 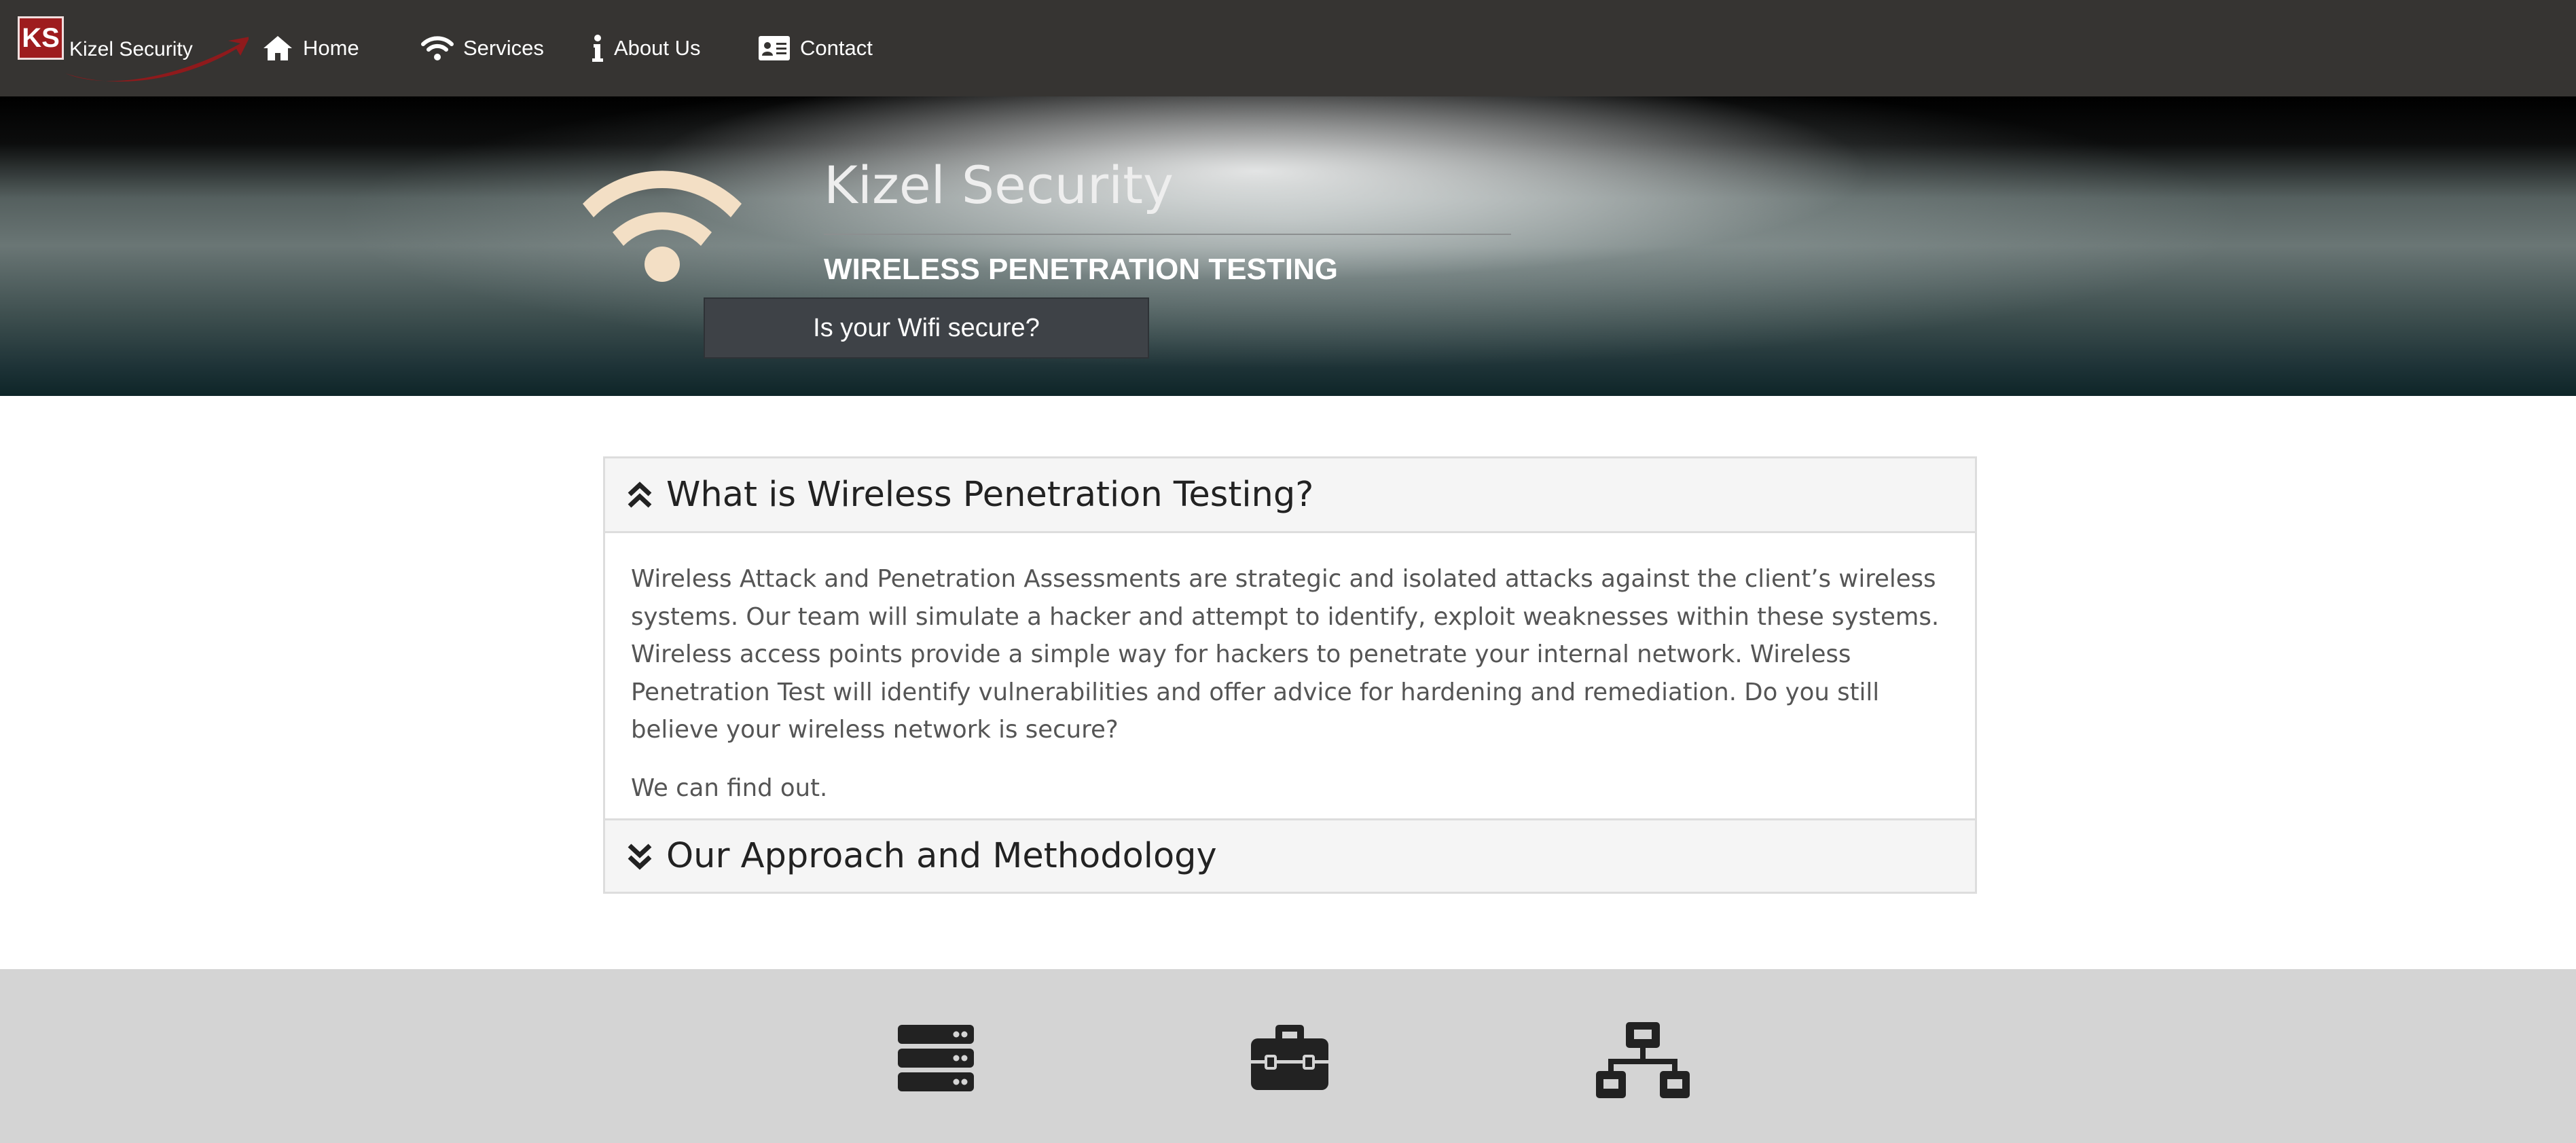 I want to click on home-icon, so click(x=278, y=48).